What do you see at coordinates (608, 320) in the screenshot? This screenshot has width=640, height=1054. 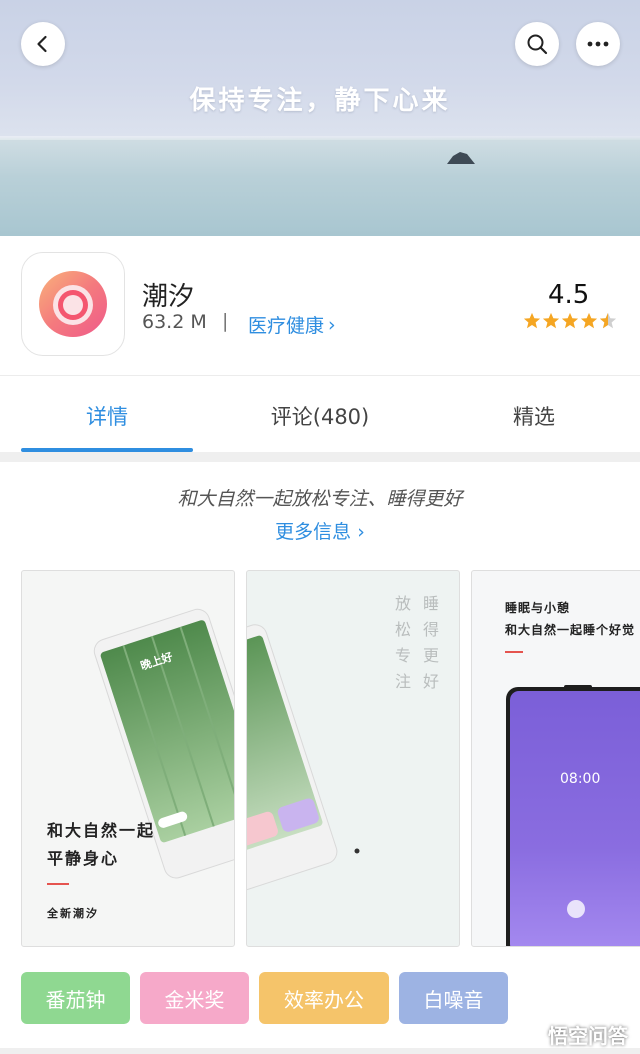 I see `half-star-icon` at bounding box center [608, 320].